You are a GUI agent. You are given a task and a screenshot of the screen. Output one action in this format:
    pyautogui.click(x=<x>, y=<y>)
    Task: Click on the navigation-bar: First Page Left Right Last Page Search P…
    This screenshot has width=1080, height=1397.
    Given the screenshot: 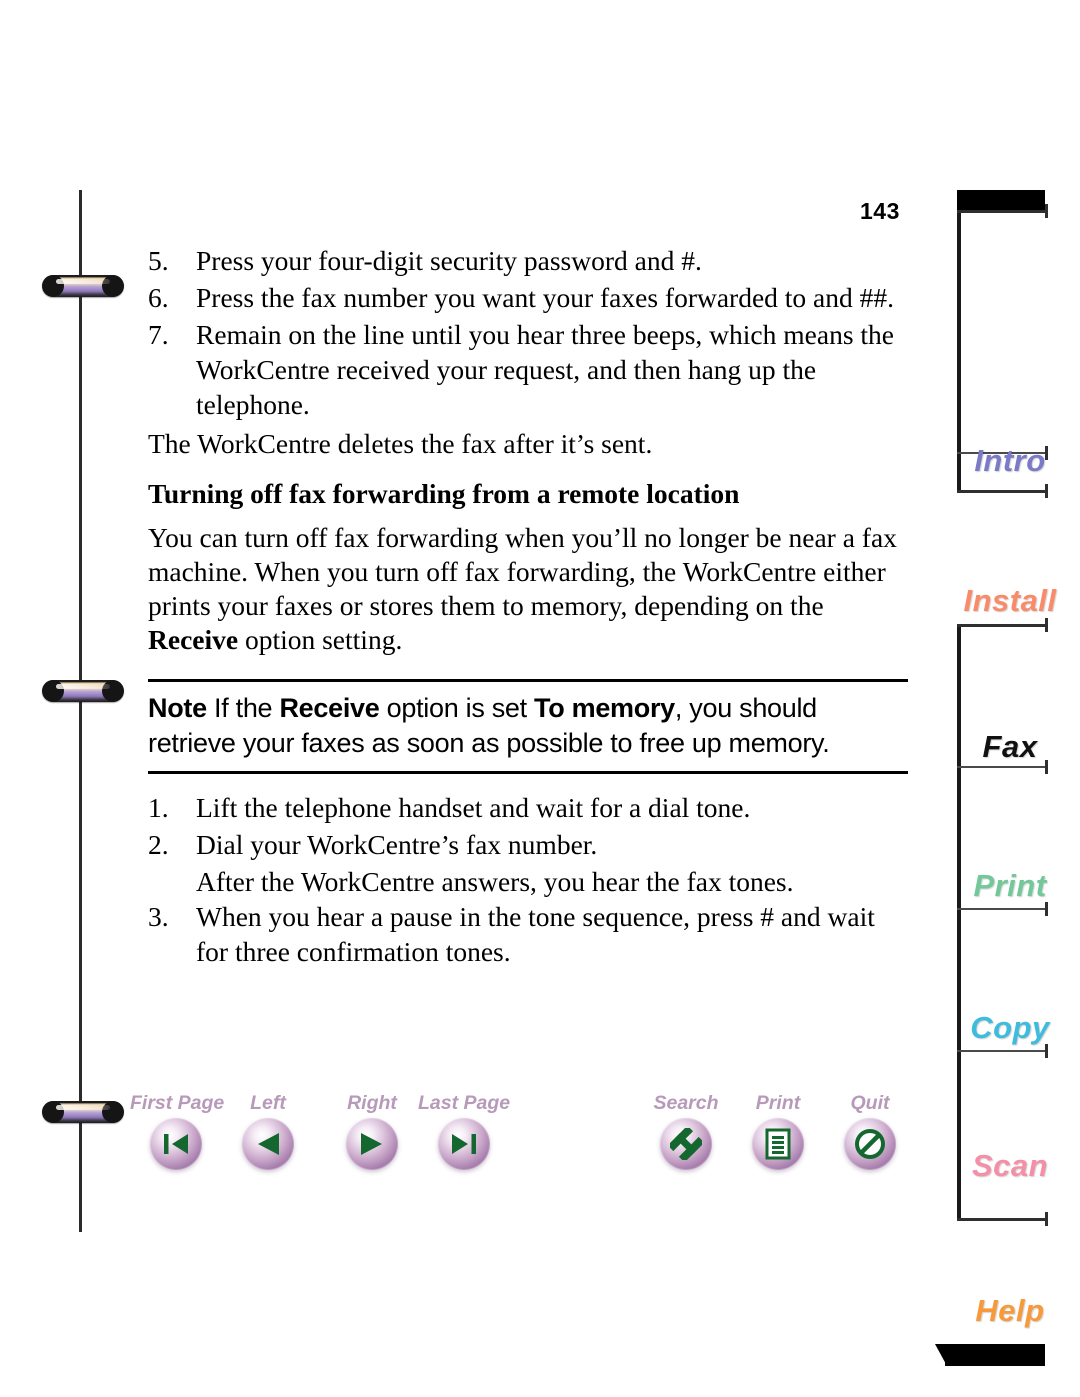 What is the action you would take?
    pyautogui.click(x=525, y=1142)
    